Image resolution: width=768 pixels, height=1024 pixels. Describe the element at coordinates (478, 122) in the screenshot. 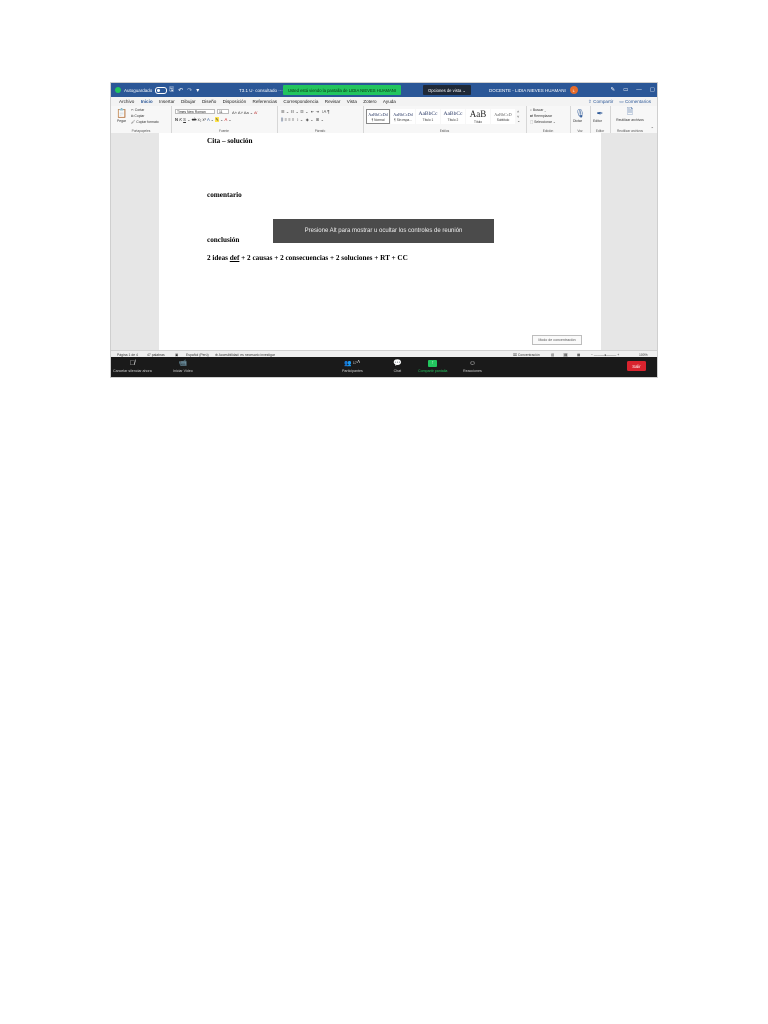

I see `style-name: Título` at that location.